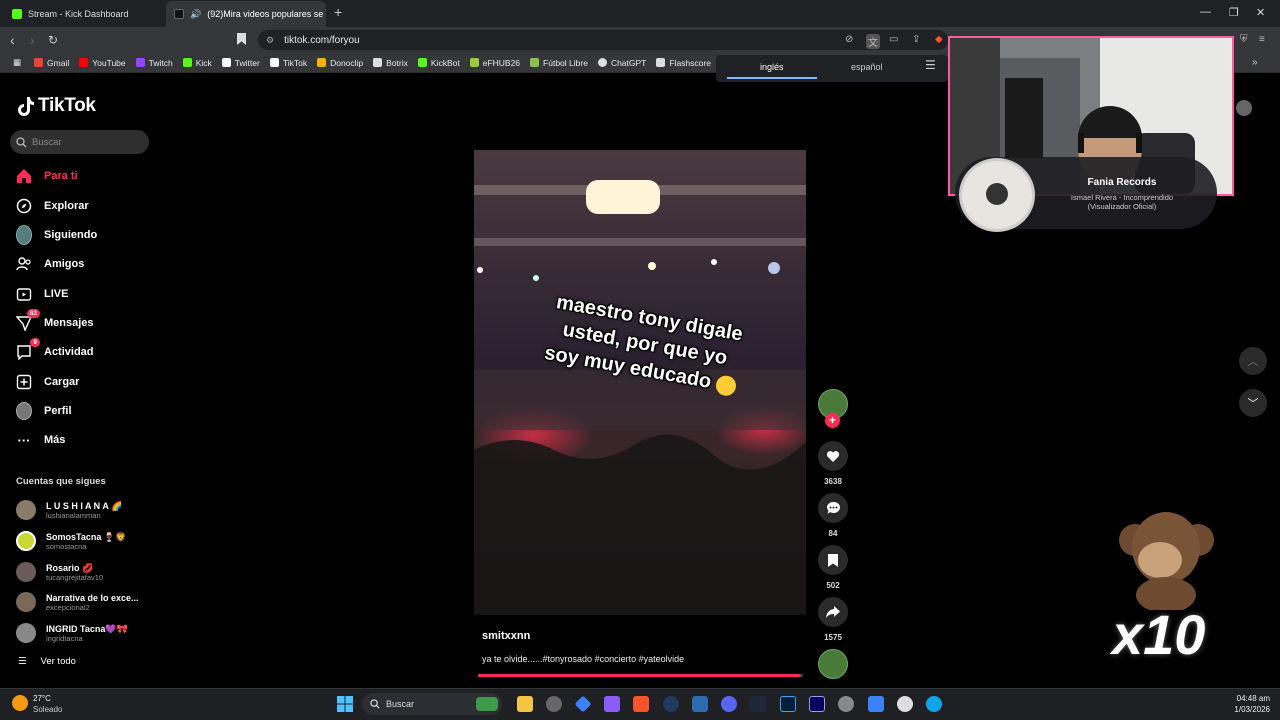  I want to click on clock-date: 1/03/2026, so click(1244, 709).